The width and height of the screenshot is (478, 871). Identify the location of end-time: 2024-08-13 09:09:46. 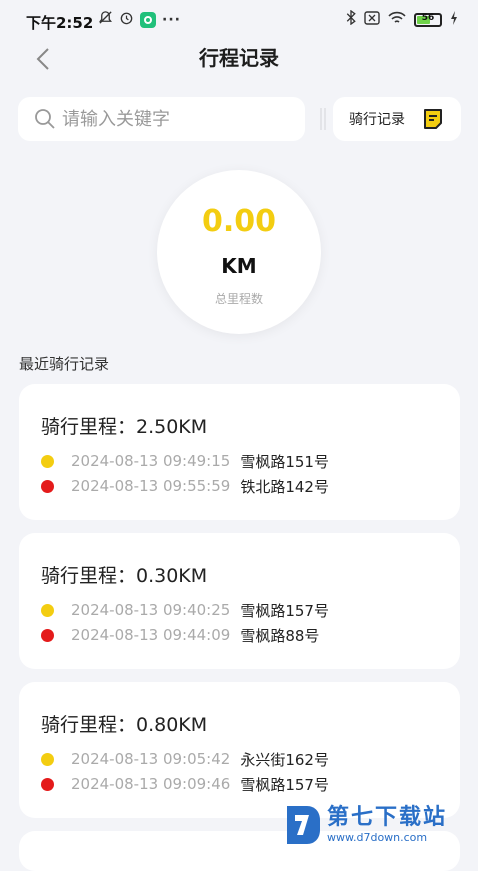
(151, 784).